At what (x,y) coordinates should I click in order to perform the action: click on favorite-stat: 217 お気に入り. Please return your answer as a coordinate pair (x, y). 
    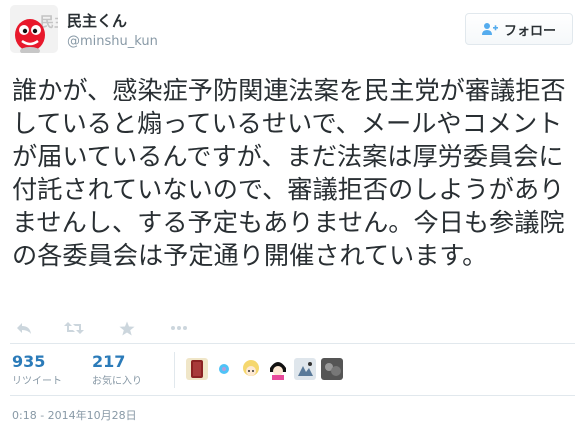
    Looking at the image, I should click on (117, 370).